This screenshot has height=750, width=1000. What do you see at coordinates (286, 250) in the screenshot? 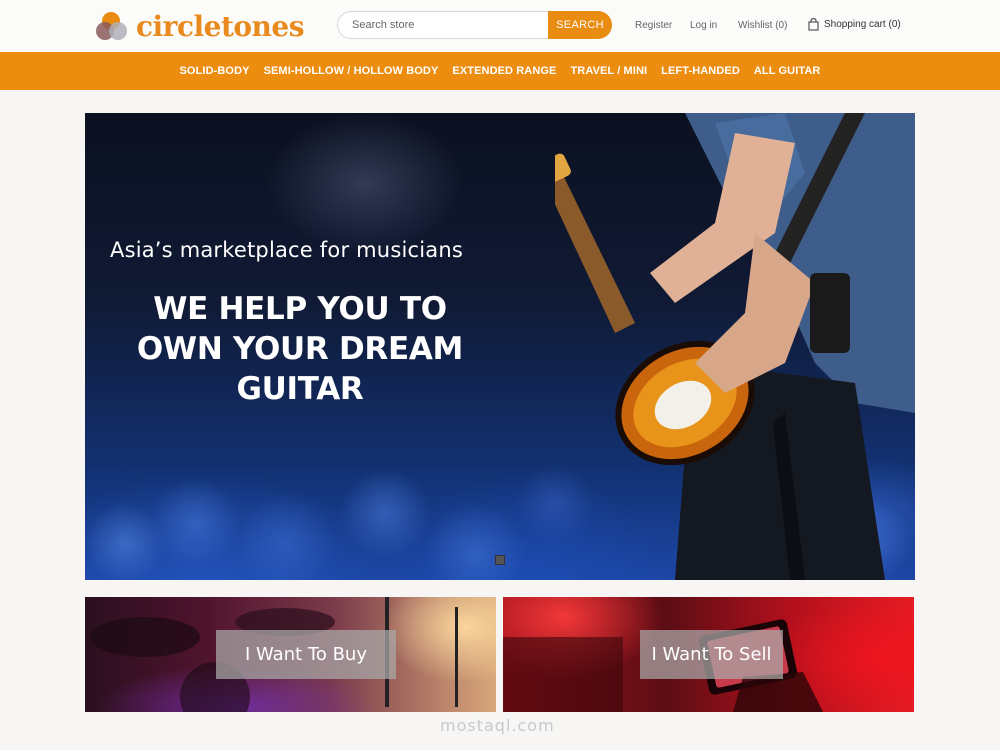
I see `hero-subtitle: Asia’s marketplace for musicians` at bounding box center [286, 250].